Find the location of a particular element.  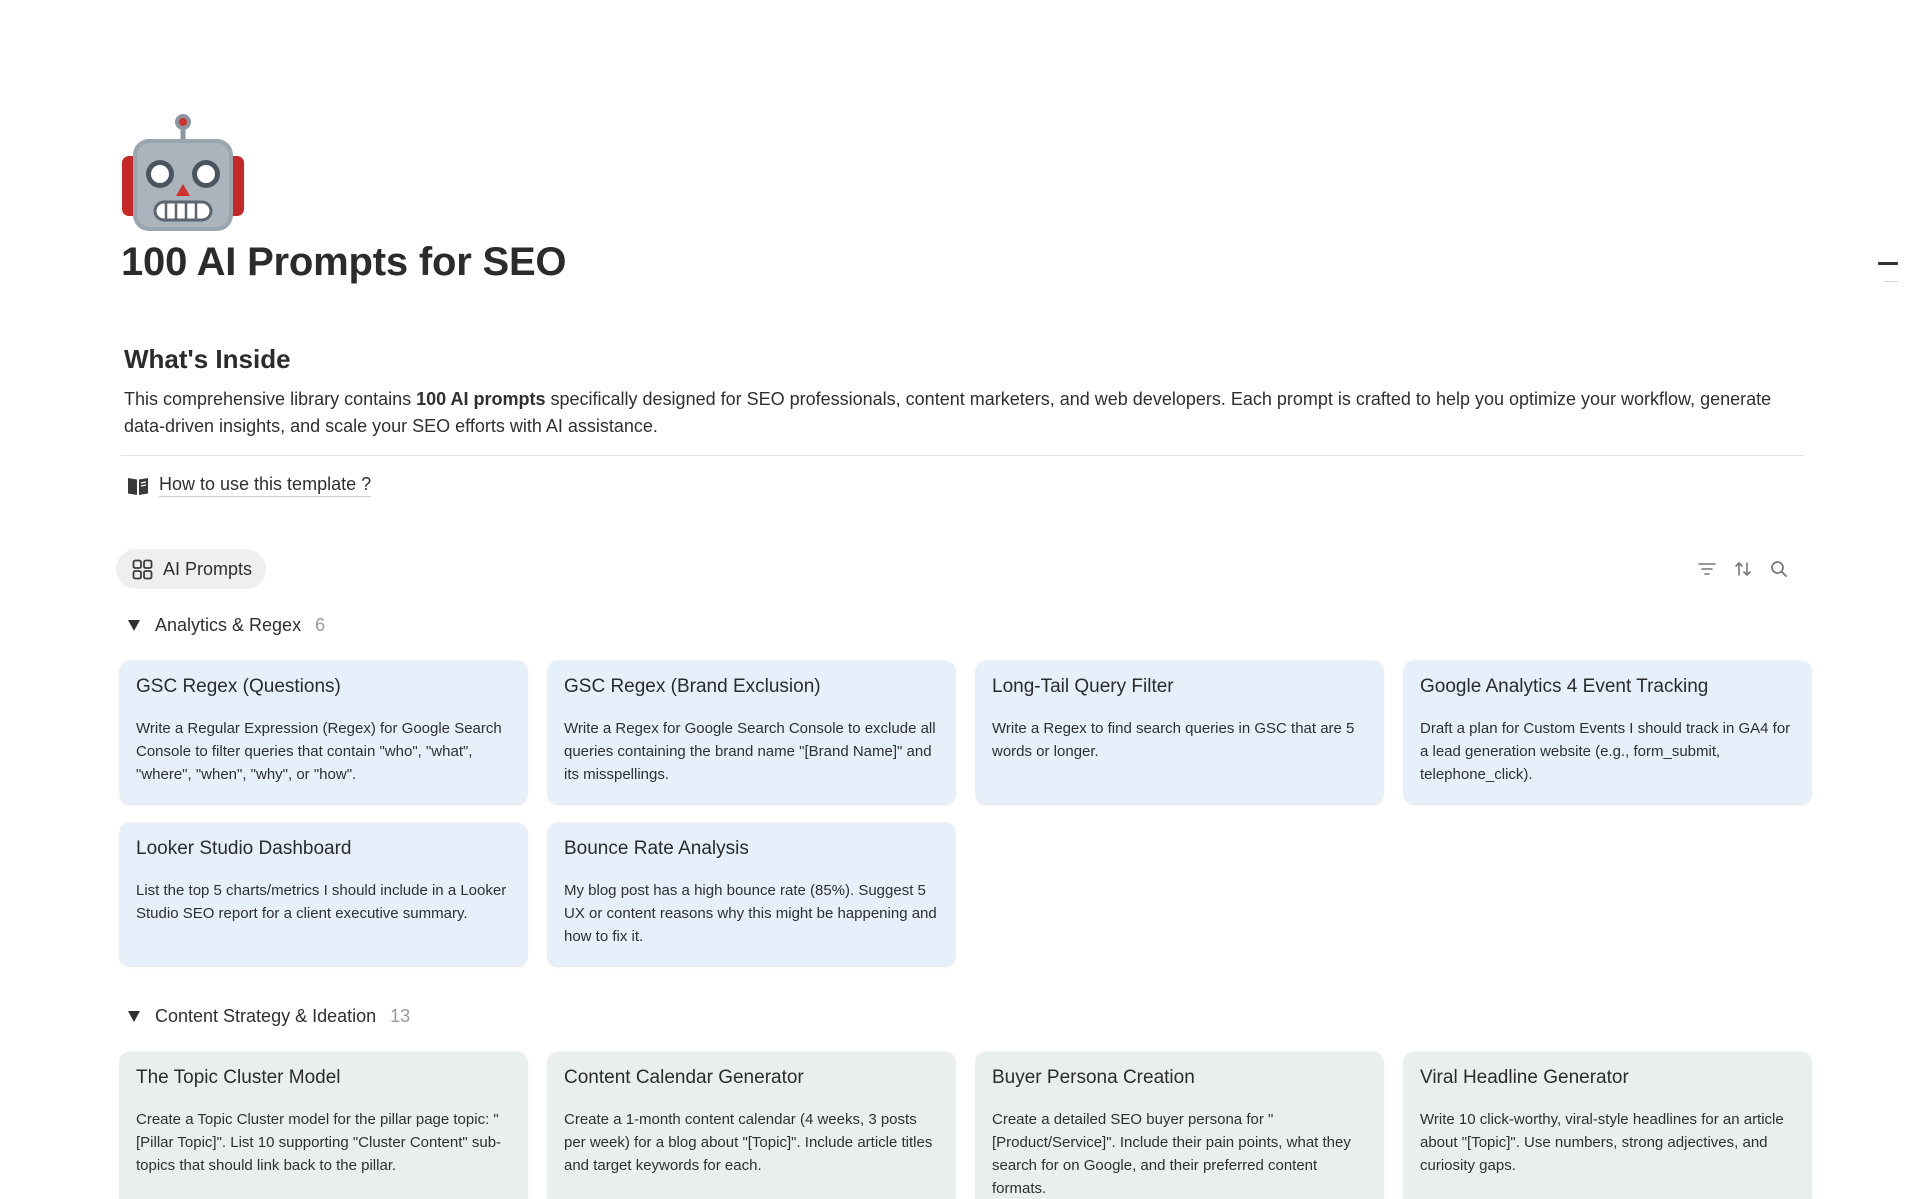

filter-button is located at coordinates (1707, 569).